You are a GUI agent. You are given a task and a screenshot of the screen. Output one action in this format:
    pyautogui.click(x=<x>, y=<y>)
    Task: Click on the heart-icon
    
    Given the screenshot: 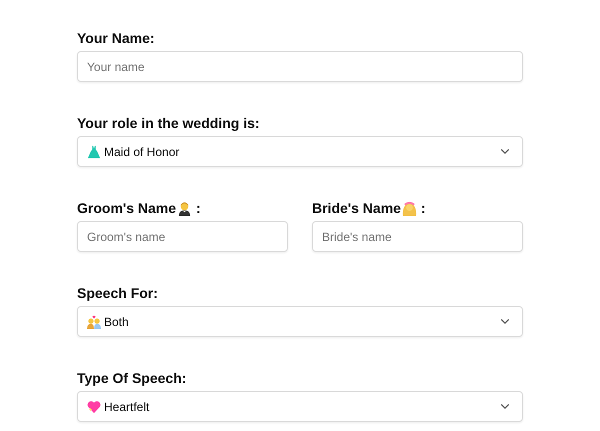 What is the action you would take?
    pyautogui.click(x=94, y=407)
    